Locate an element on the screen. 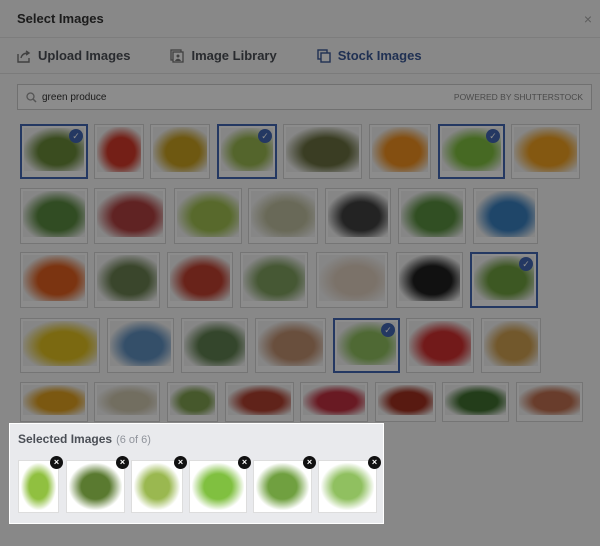 This screenshot has width=600, height=546. selected-thumb-lettuce: × is located at coordinates (349, 484).